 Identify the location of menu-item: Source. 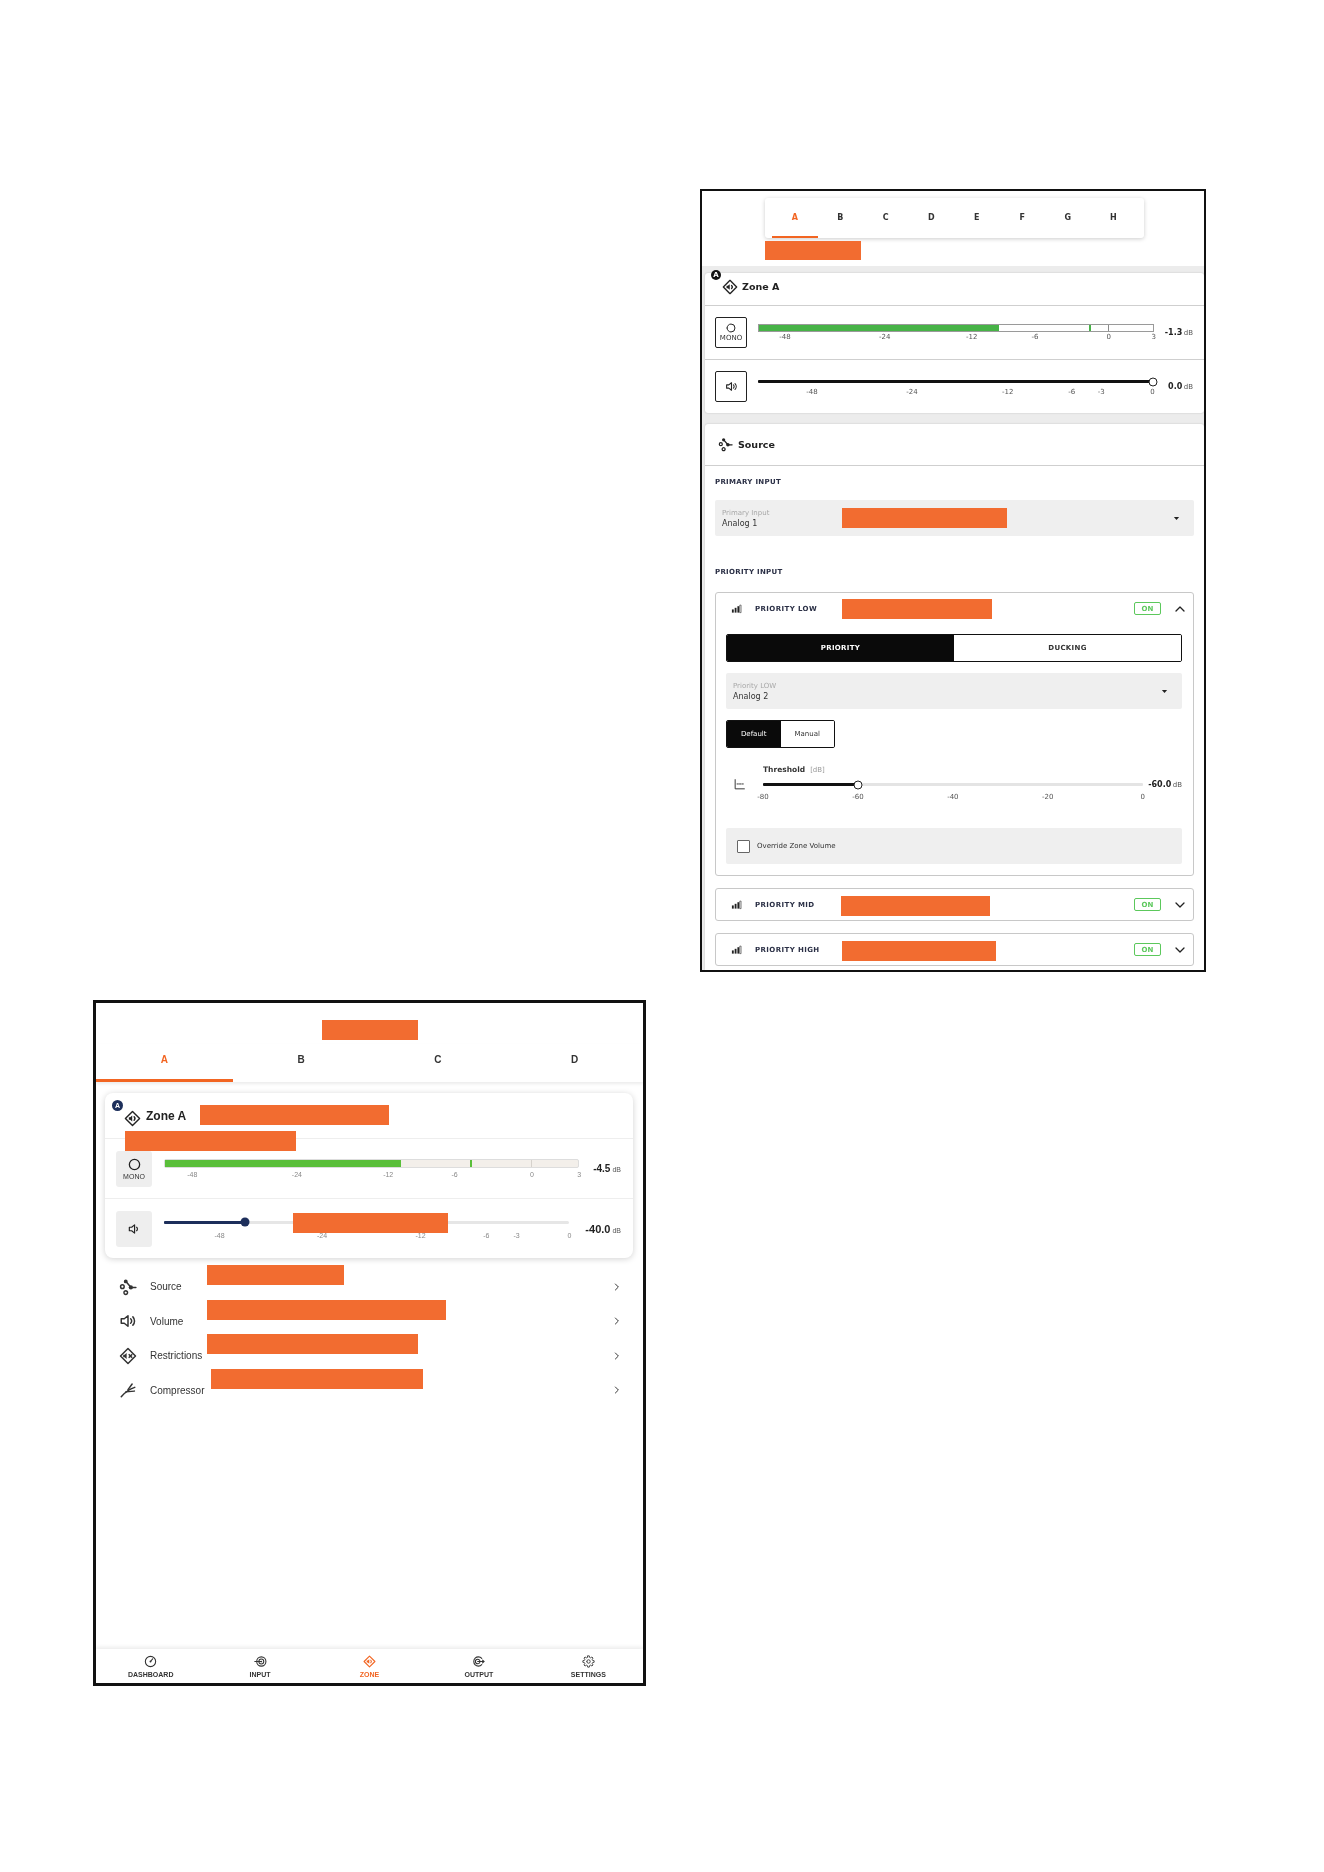
(369, 1282).